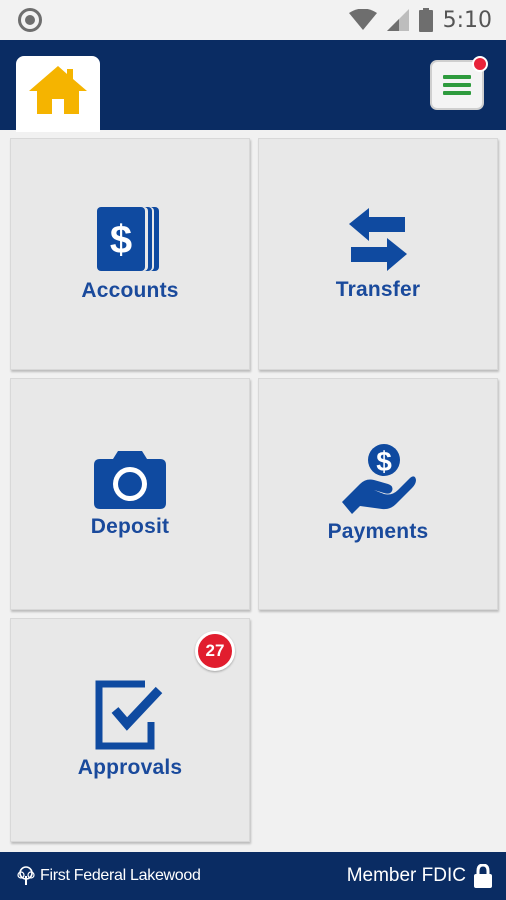 Image resolution: width=506 pixels, height=900 pixels. What do you see at coordinates (378, 531) in the screenshot?
I see `tile-label-payments: Payments` at bounding box center [378, 531].